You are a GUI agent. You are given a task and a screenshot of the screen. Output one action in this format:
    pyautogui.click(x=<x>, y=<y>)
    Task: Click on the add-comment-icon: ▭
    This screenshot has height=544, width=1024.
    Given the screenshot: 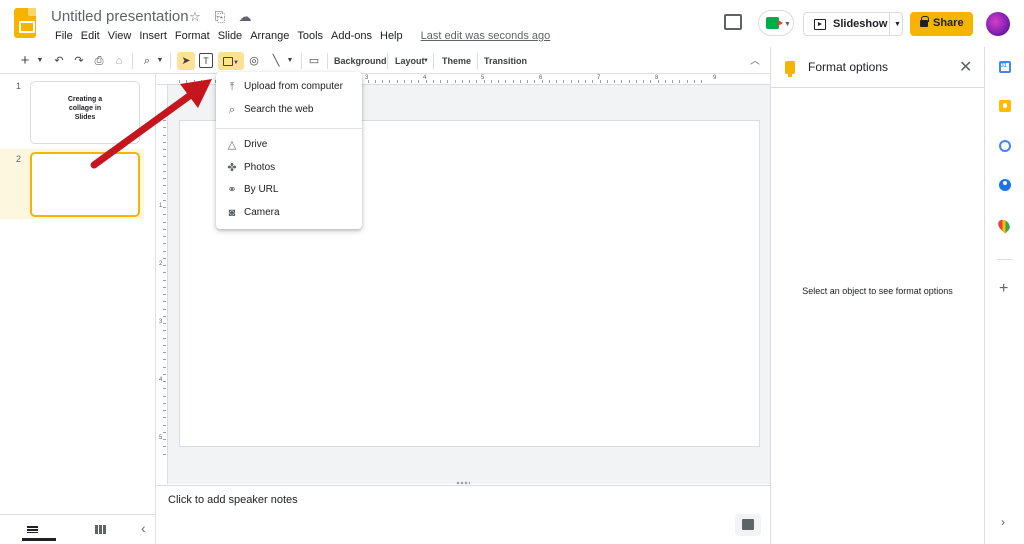 What is the action you would take?
    pyautogui.click(x=314, y=61)
    